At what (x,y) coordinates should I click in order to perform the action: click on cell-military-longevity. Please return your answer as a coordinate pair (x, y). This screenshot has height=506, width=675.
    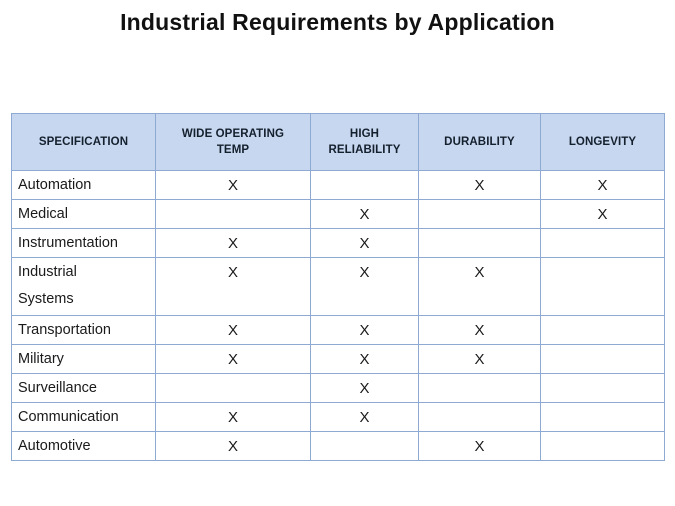
    Looking at the image, I should click on (602, 359).